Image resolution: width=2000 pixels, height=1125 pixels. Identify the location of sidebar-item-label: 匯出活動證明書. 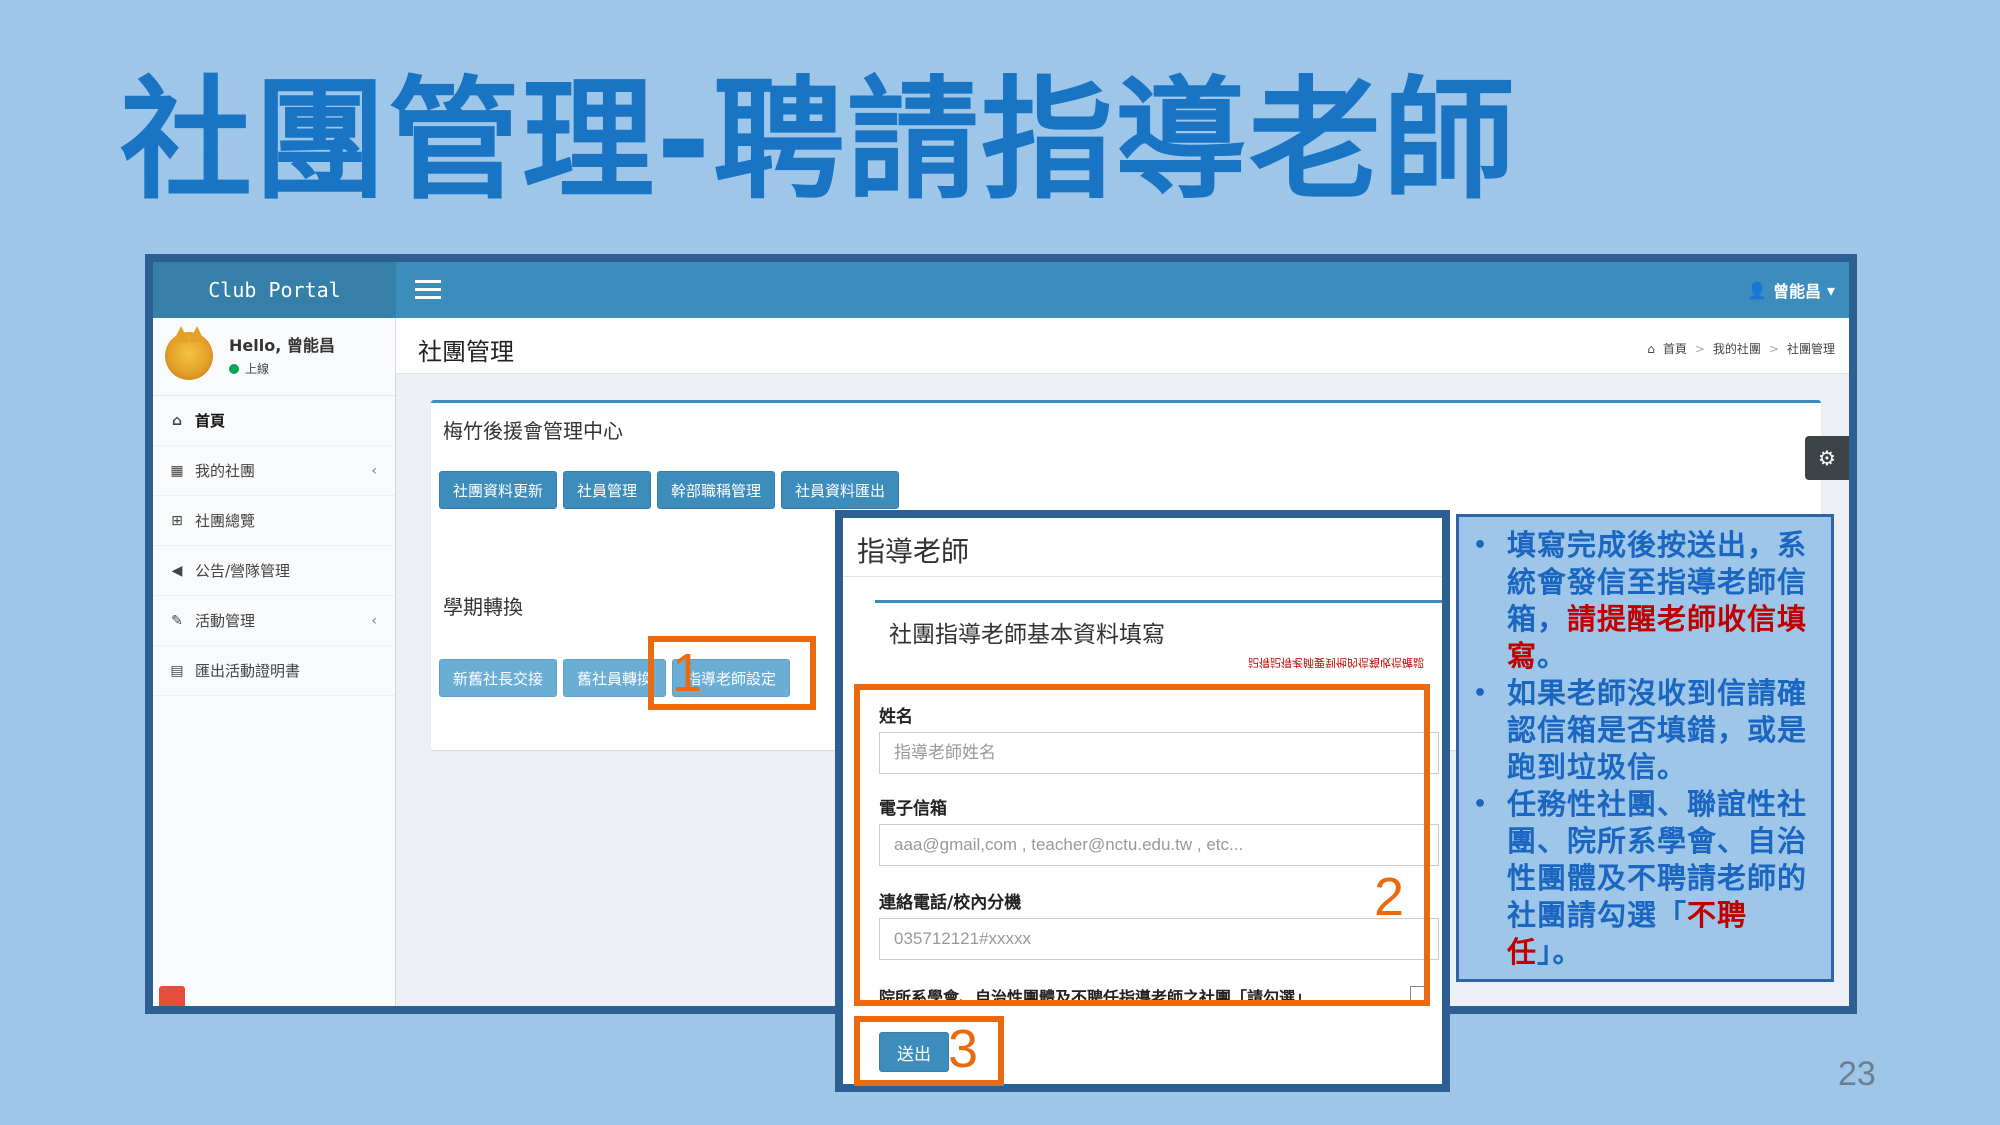
(248, 671).